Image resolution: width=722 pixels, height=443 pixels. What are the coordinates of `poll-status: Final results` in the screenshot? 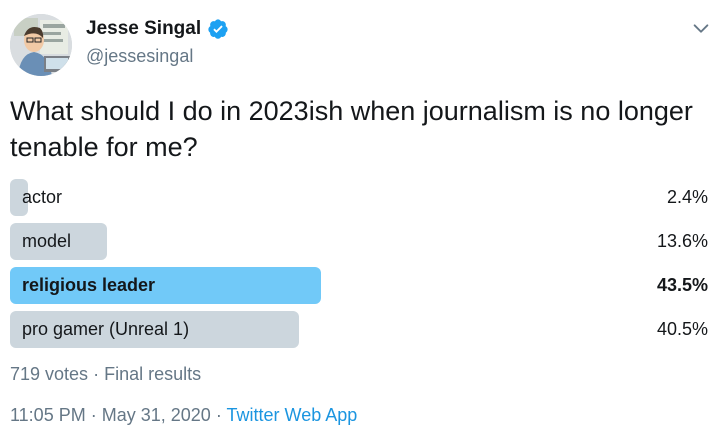 It's located at (153, 374).